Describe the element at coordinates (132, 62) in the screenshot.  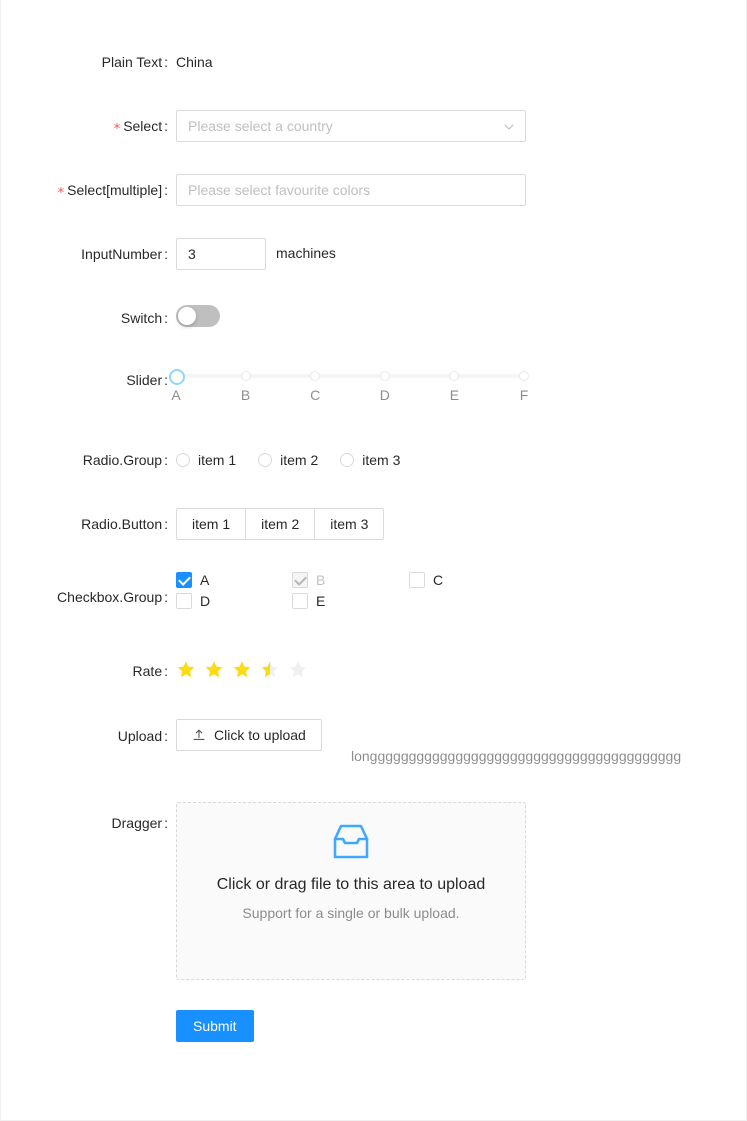
I see `label-text: Plain Text` at that location.